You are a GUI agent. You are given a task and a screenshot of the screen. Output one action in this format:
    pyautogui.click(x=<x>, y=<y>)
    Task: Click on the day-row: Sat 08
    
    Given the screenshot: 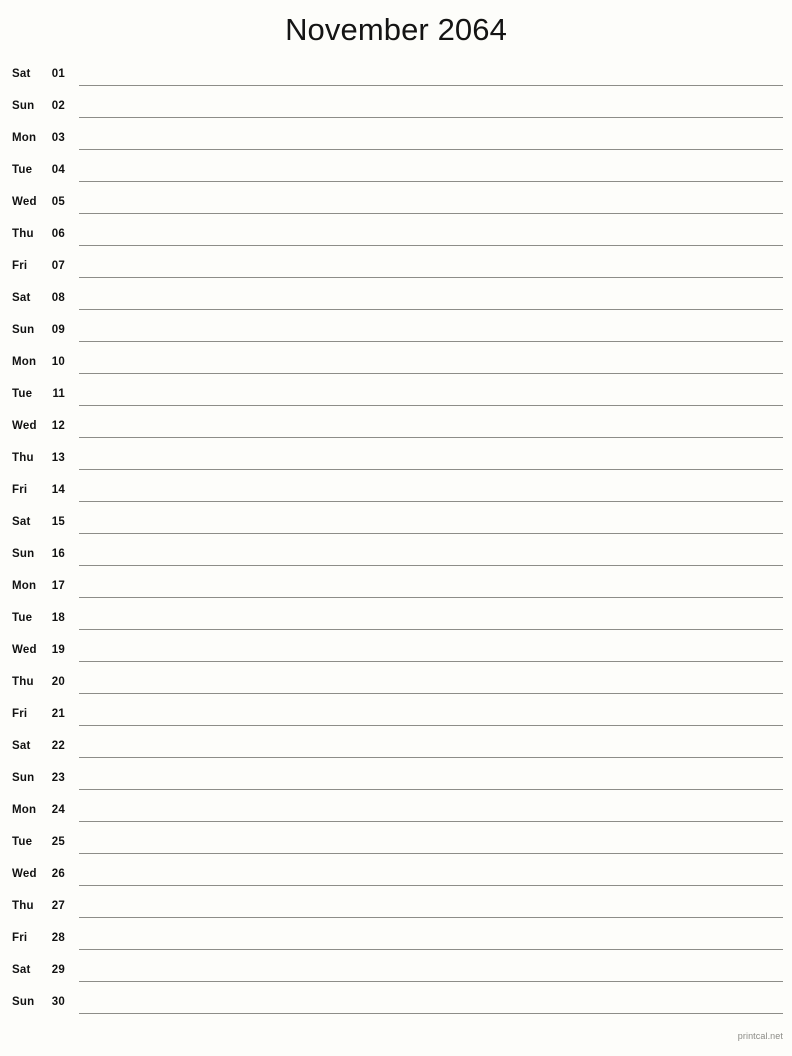 What is the action you would take?
    pyautogui.click(x=396, y=300)
    